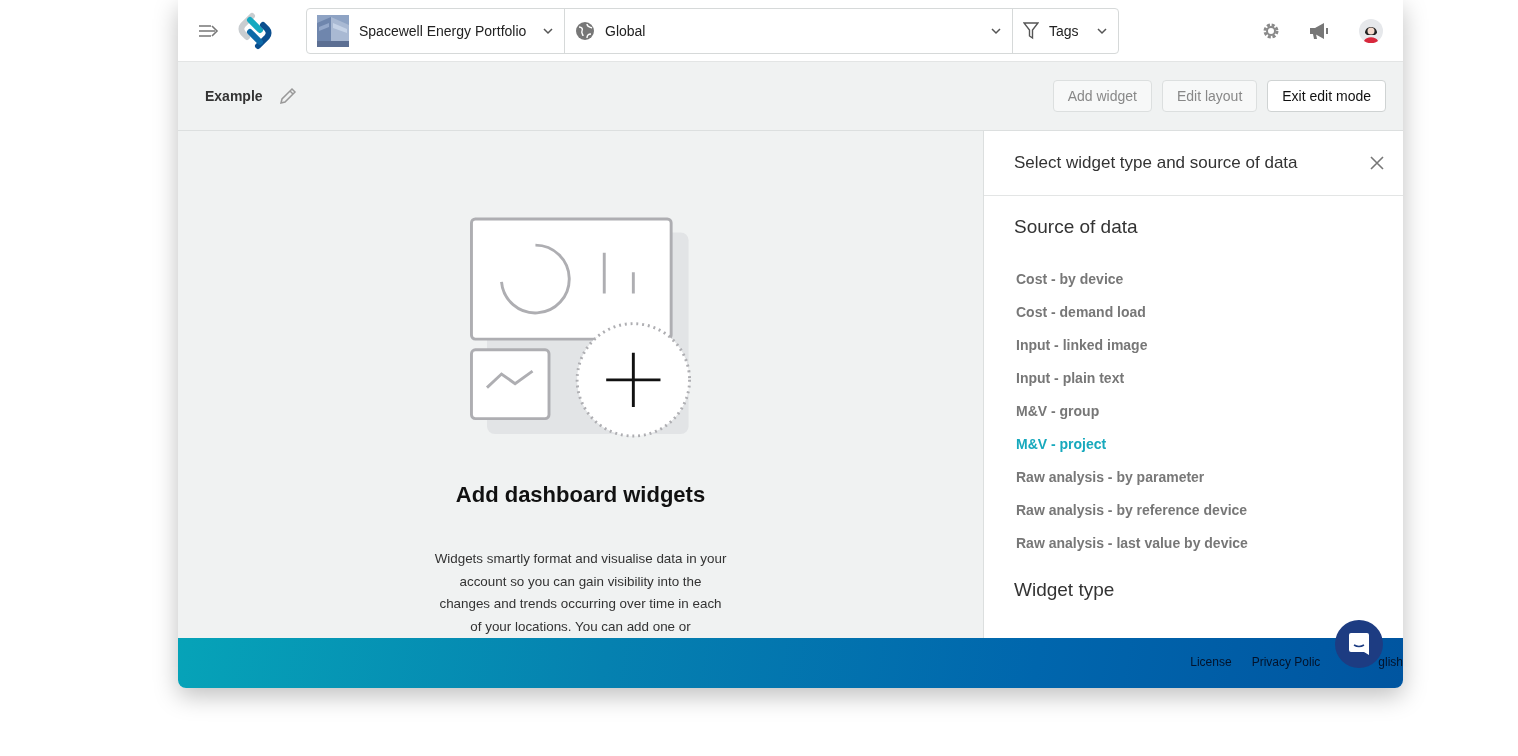 This screenshot has height=756, width=1518. What do you see at coordinates (1080, 311) in the screenshot?
I see `source-option: Cost - demand load` at bounding box center [1080, 311].